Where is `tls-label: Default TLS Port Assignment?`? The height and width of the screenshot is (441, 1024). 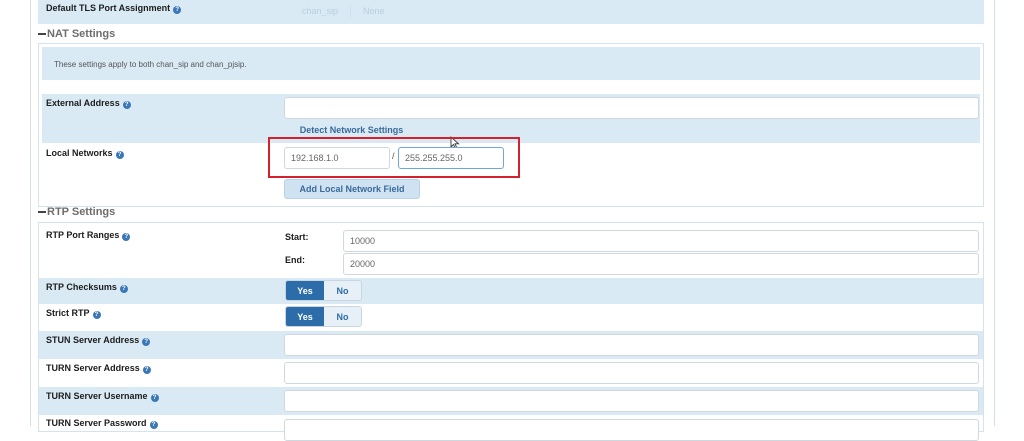
tls-label: Default TLS Port Assignment? is located at coordinates (114, 8).